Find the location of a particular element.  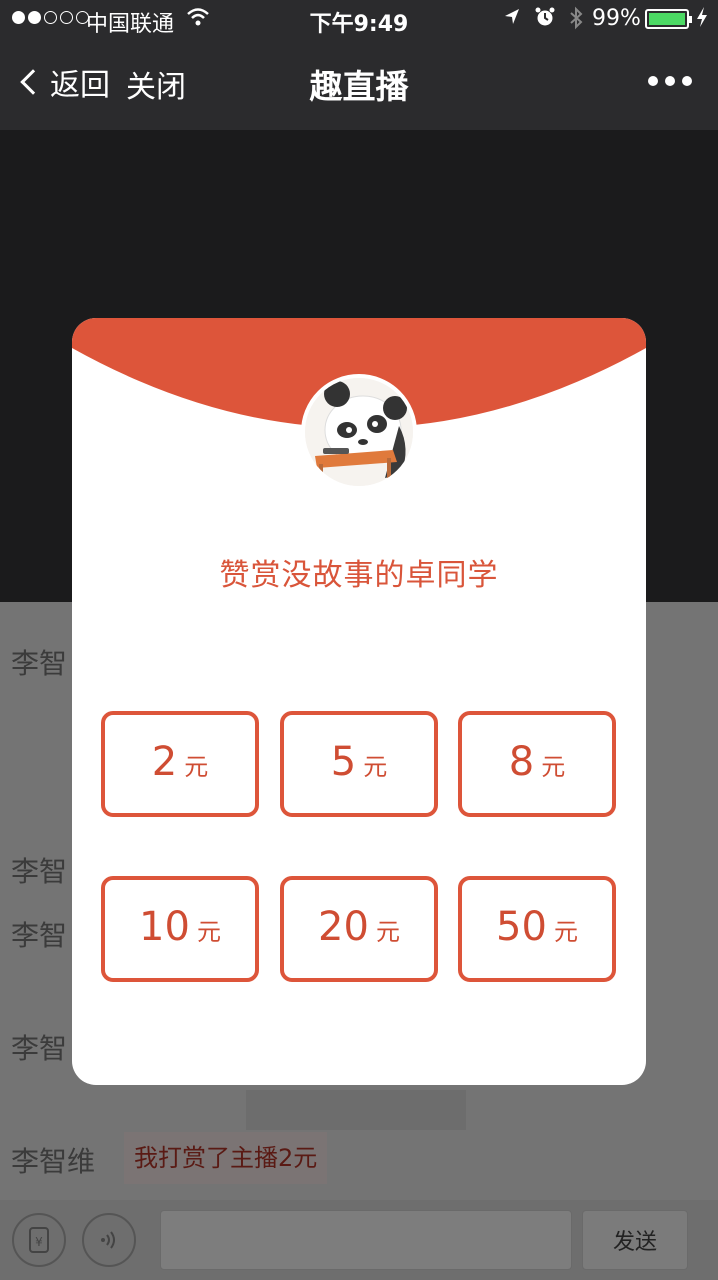

red-packet-icon: ¥ is located at coordinates (39, 1240).